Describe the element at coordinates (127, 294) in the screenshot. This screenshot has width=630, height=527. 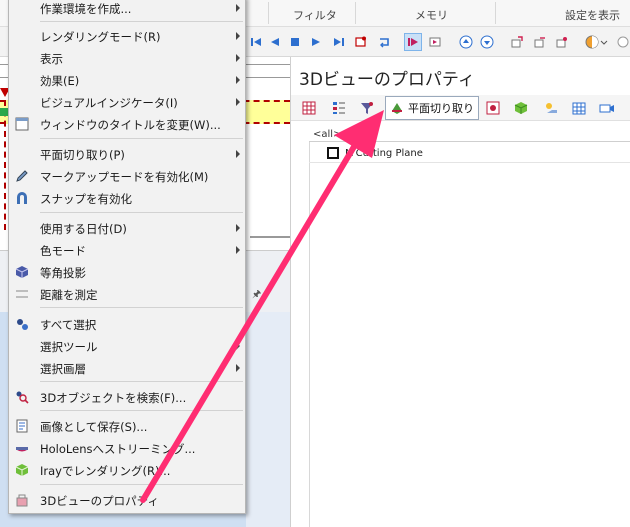
I see `menu-item-measure-distance: 距離を測定` at that location.